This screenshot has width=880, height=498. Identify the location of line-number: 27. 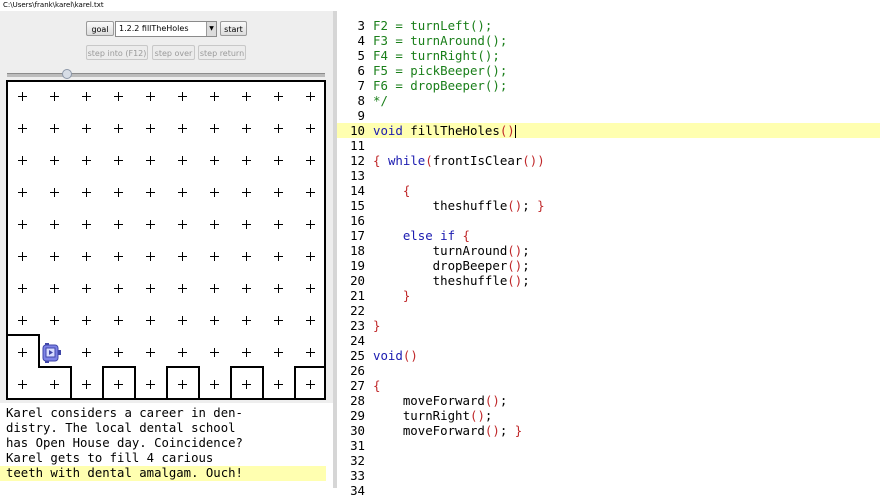
(357, 385).